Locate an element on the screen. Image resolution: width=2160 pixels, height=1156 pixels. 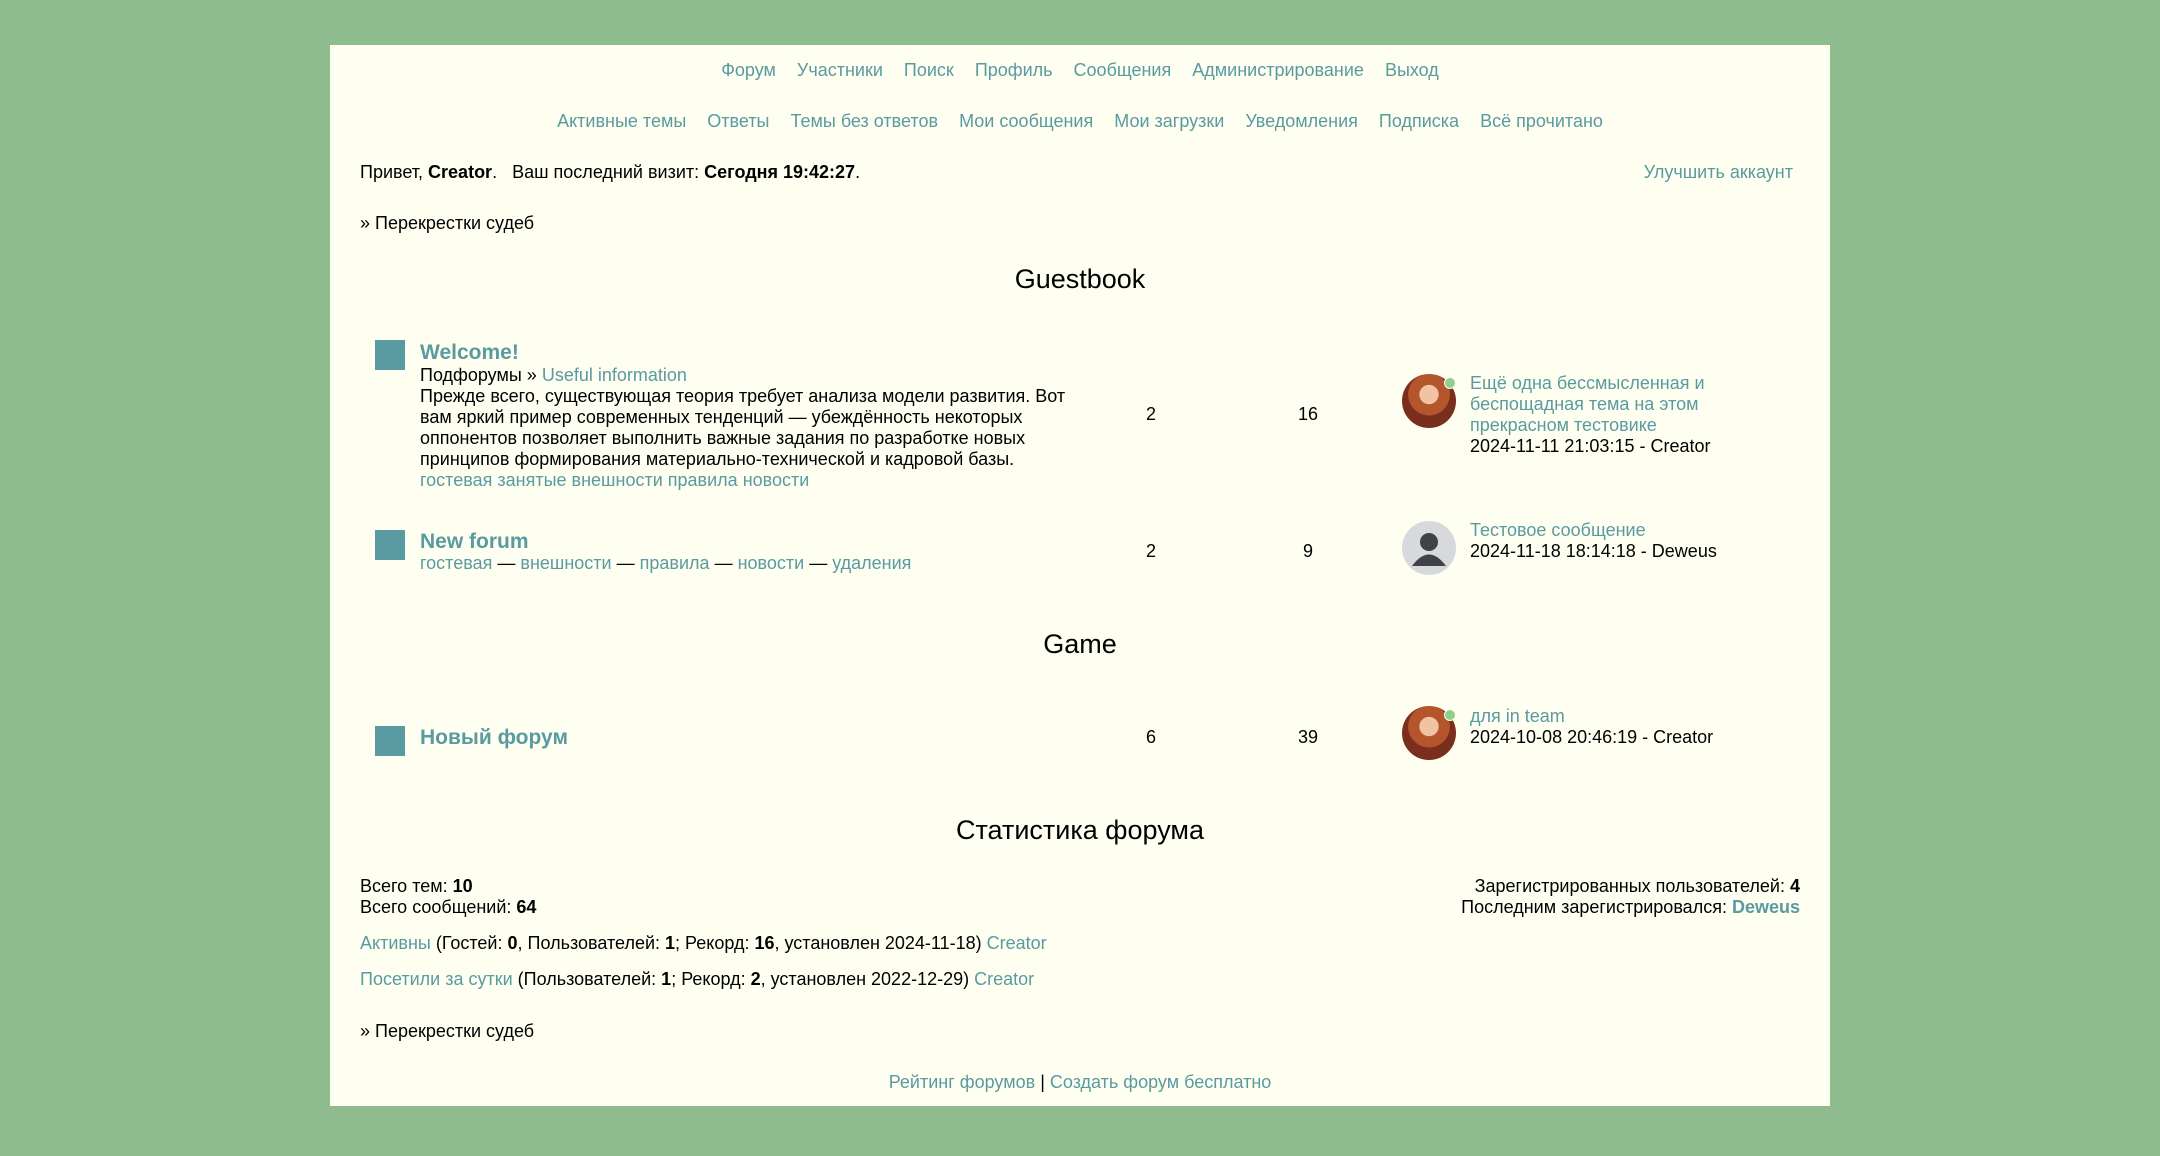
total-posts: Всего сообщений: 64 is located at coordinates (448, 907).